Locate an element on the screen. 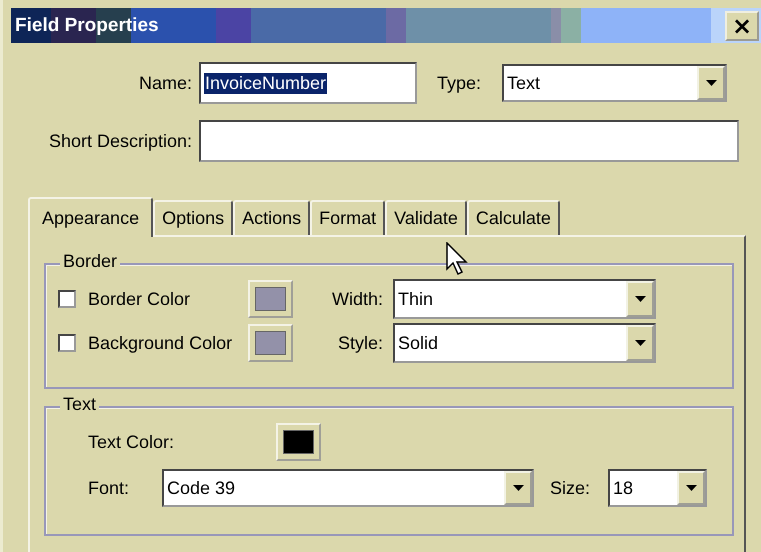  mouse-pointer-icon is located at coordinates (457, 259).